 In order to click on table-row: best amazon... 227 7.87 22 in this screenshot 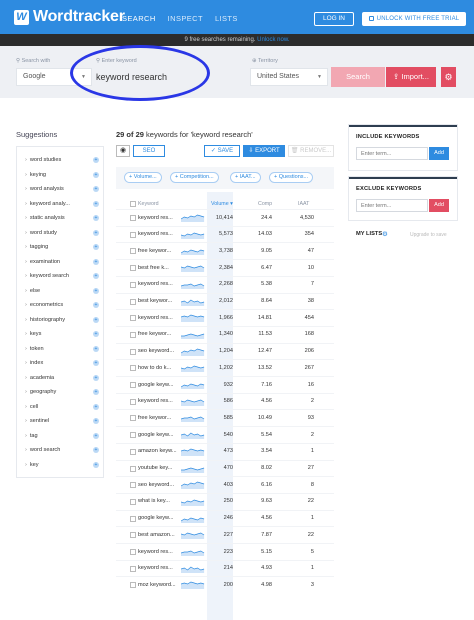, I will do `click(225, 534)`.